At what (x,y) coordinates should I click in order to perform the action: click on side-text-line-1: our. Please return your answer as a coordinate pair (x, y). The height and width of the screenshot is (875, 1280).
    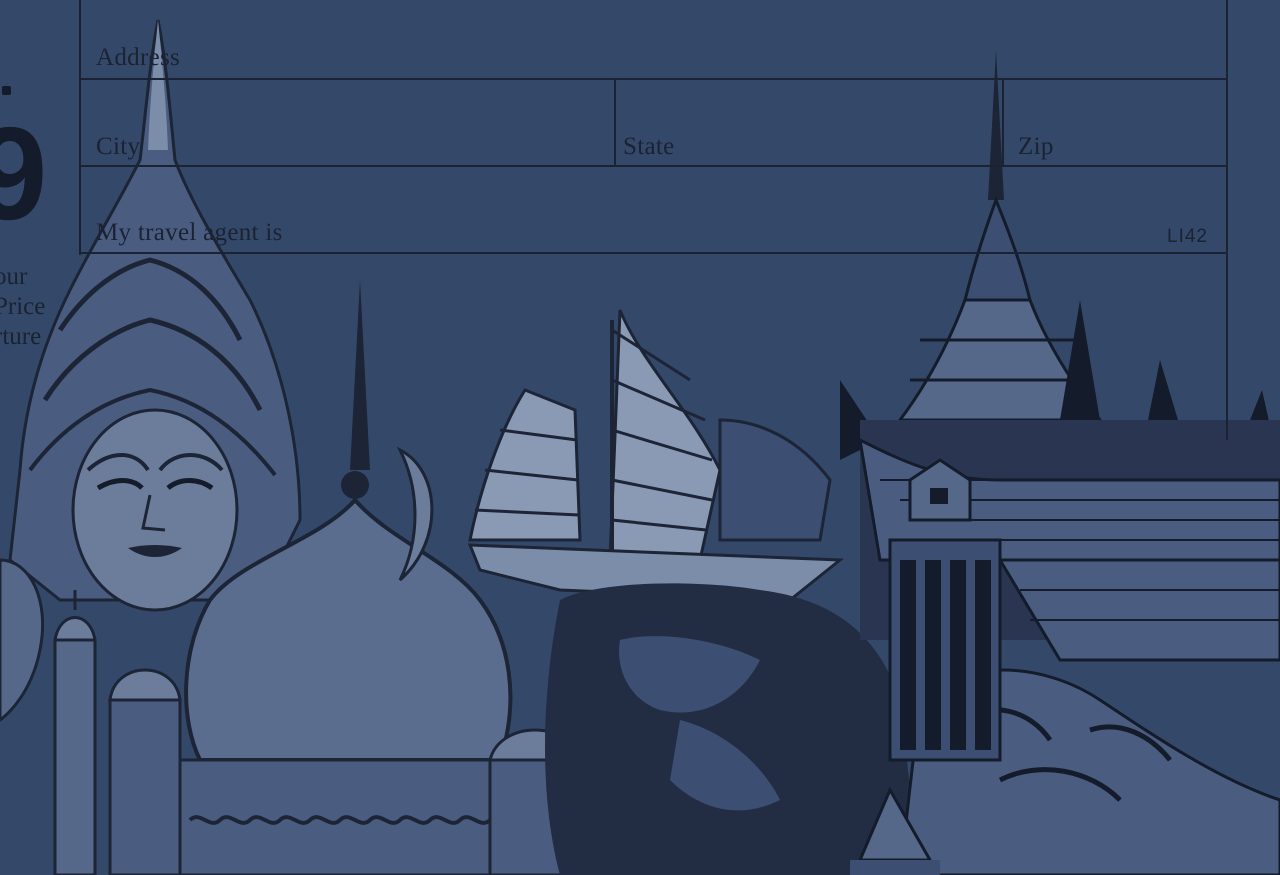
    Looking at the image, I should click on (14, 276).